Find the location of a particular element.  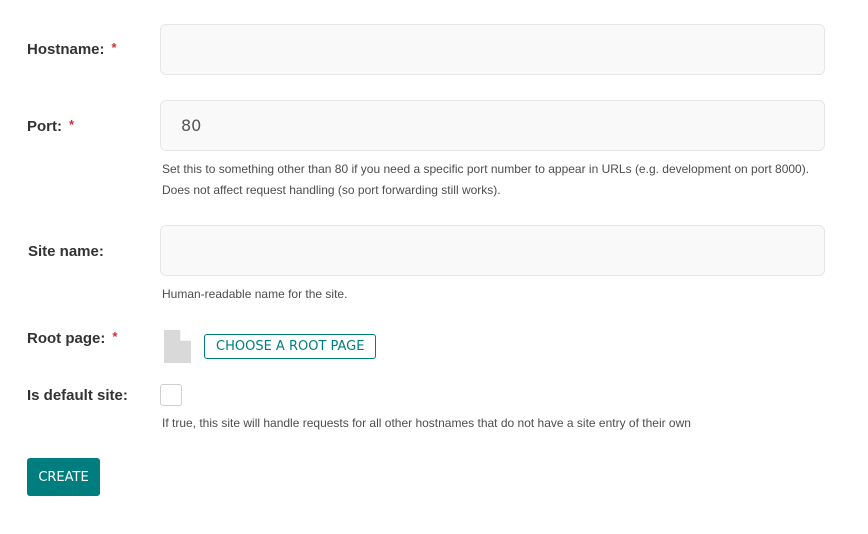

root-page-label-text: Root page: is located at coordinates (66, 338).